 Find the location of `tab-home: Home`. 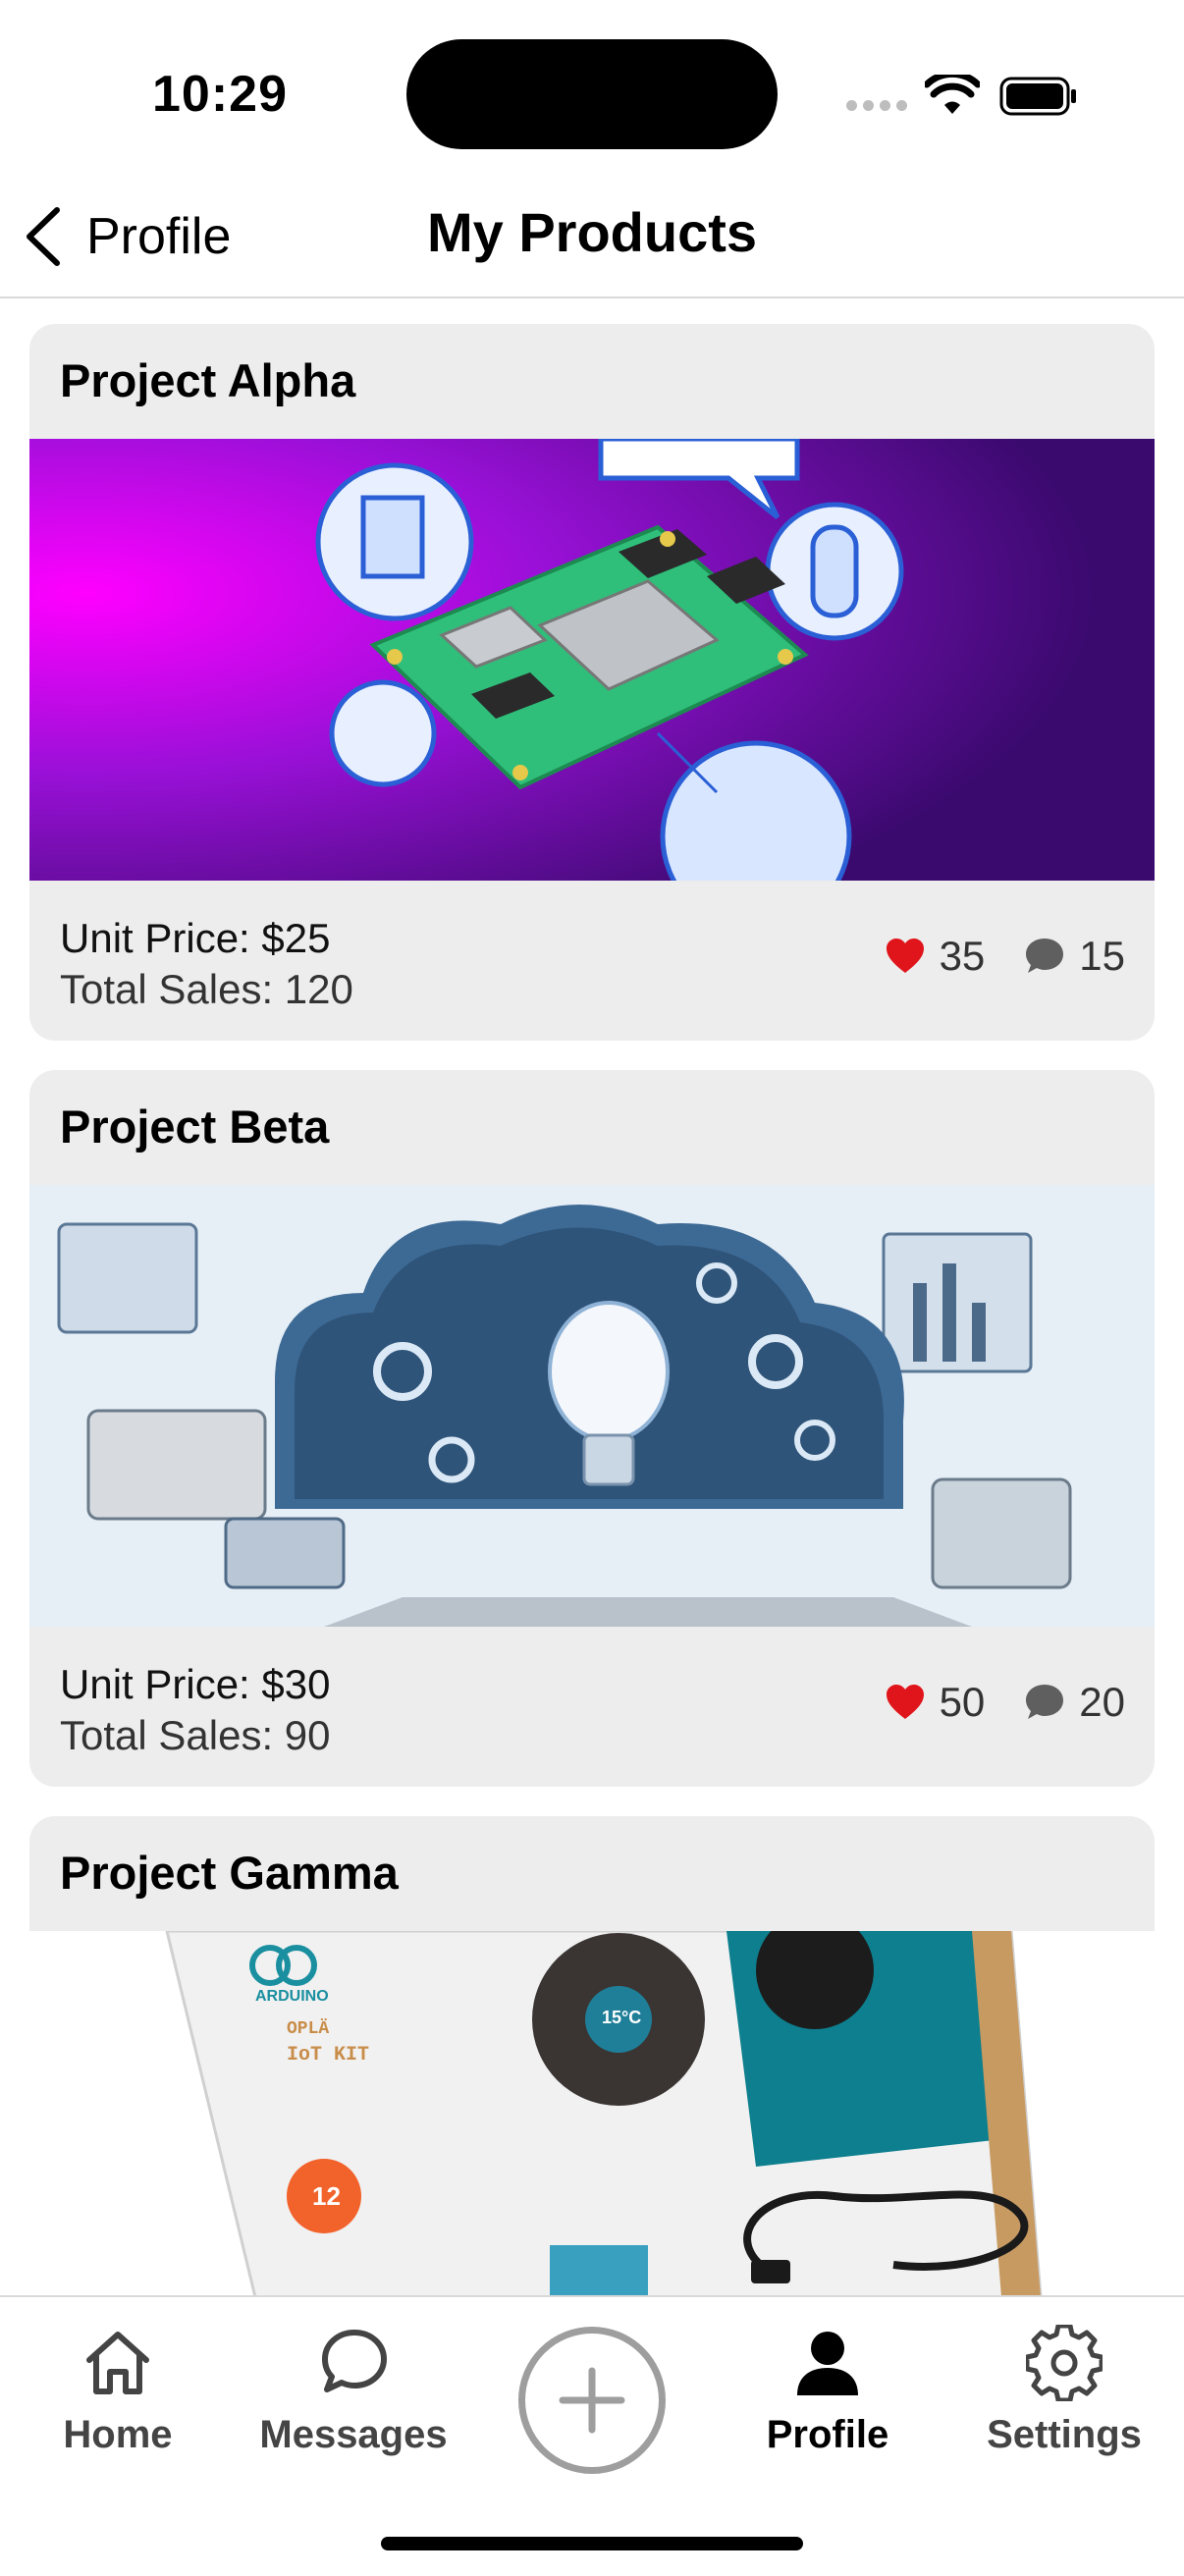

tab-home: Home is located at coordinates (118, 2391).